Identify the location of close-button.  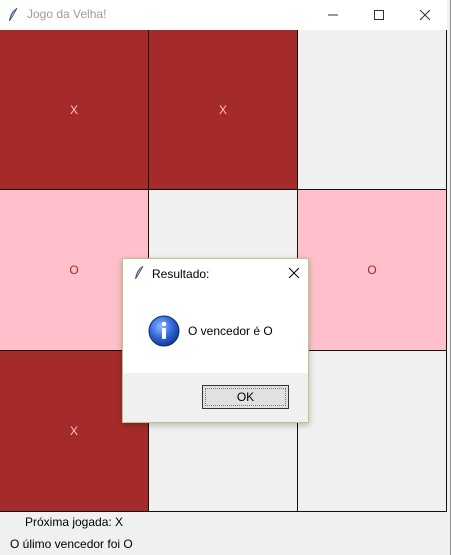
(425, 15).